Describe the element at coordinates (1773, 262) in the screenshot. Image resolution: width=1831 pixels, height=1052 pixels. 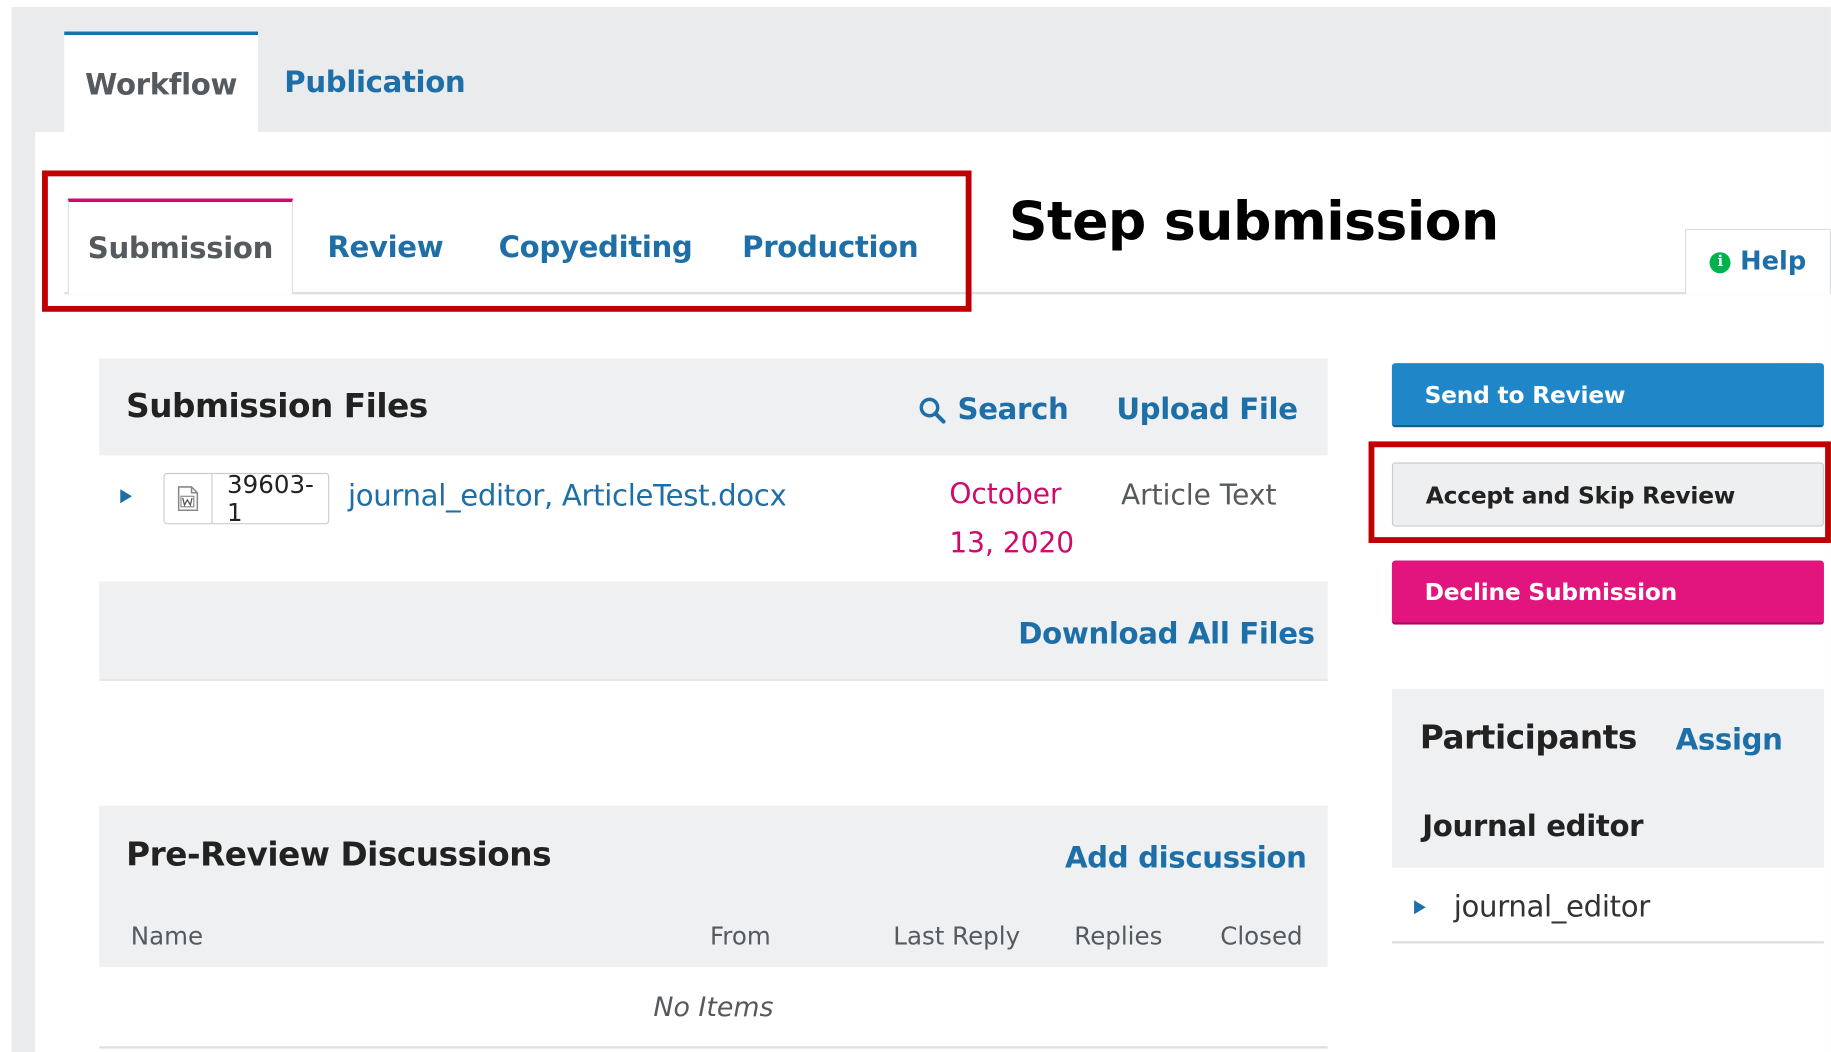
I see `help-label: Help` at that location.